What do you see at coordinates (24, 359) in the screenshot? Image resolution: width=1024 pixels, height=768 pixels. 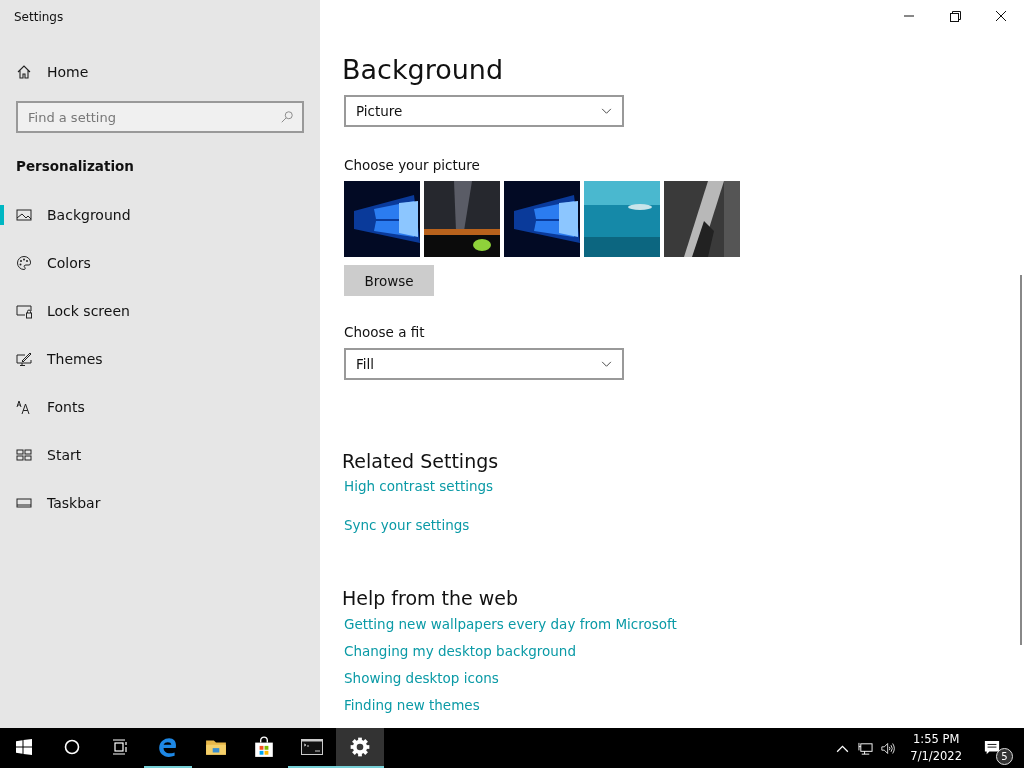 I see `themes-icon` at bounding box center [24, 359].